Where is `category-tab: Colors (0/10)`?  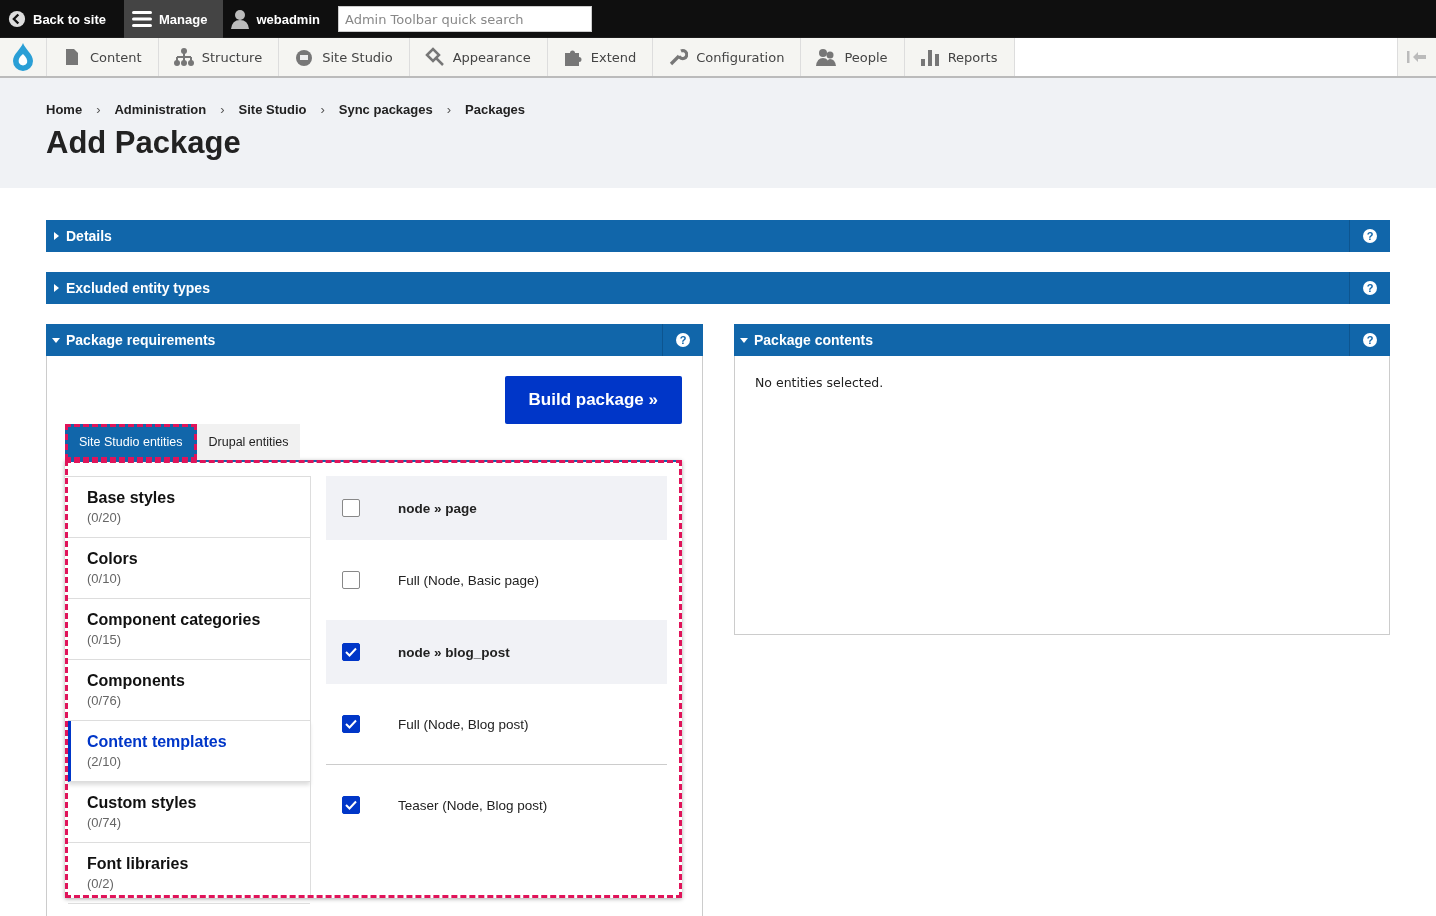 category-tab: Colors (0/10) is located at coordinates (189, 568).